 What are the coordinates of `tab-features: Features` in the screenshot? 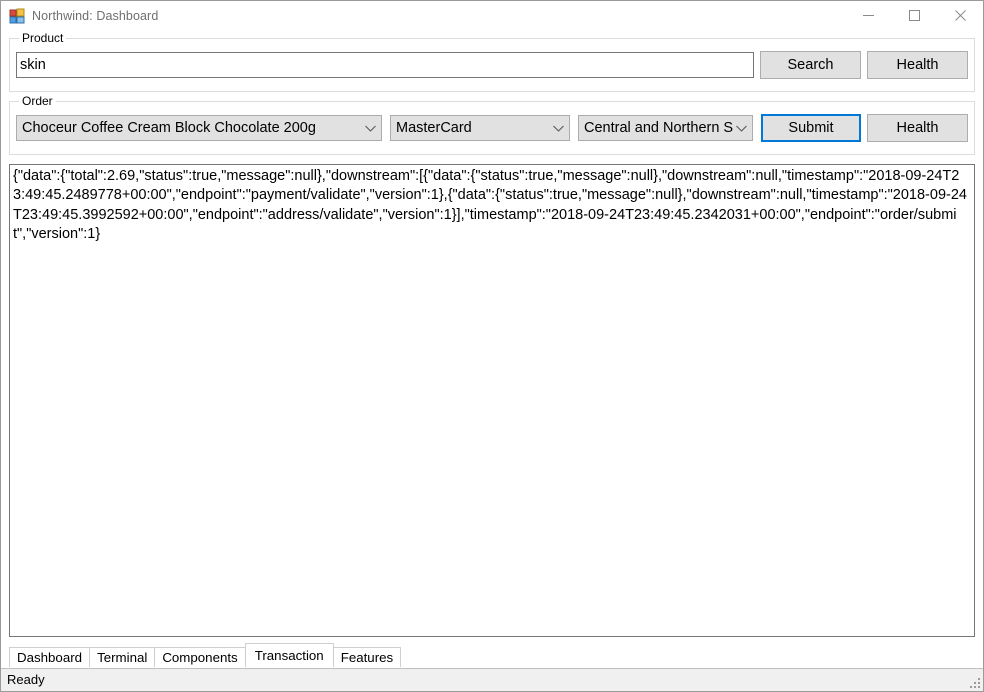 It's located at (367, 657).